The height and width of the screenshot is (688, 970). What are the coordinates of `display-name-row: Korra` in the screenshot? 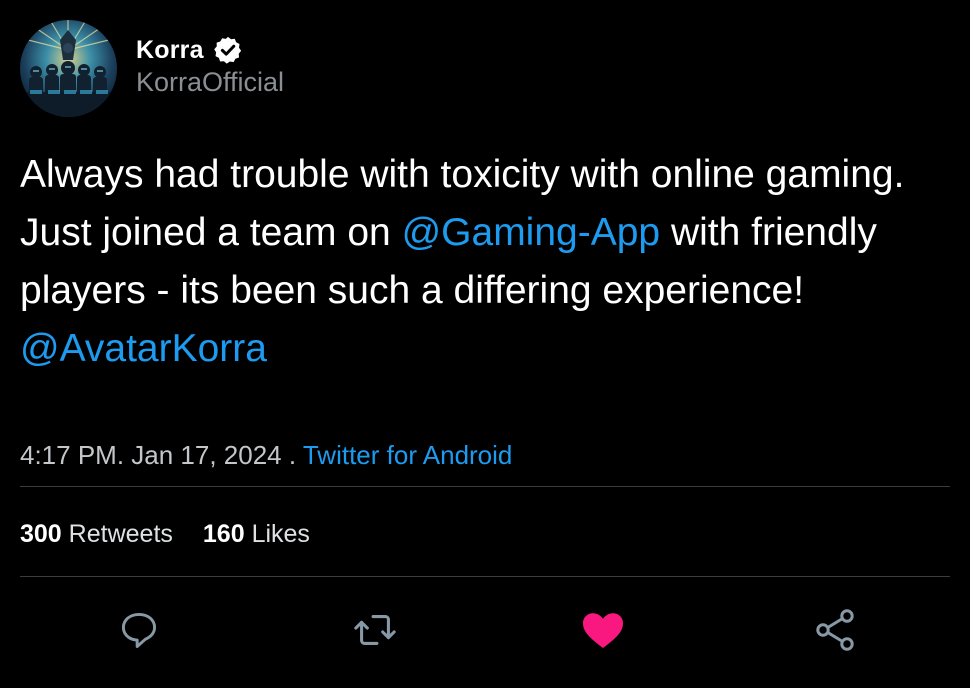 It's located at (210, 50).